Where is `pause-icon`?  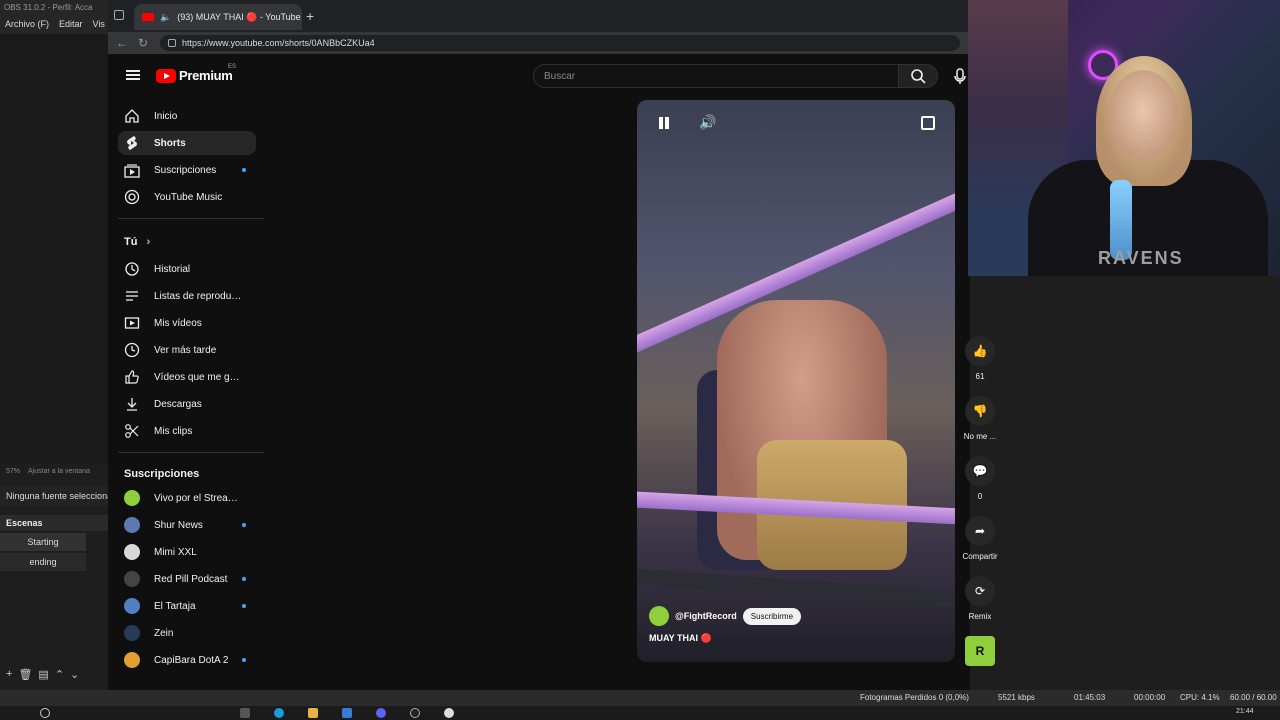 pause-icon is located at coordinates (664, 123).